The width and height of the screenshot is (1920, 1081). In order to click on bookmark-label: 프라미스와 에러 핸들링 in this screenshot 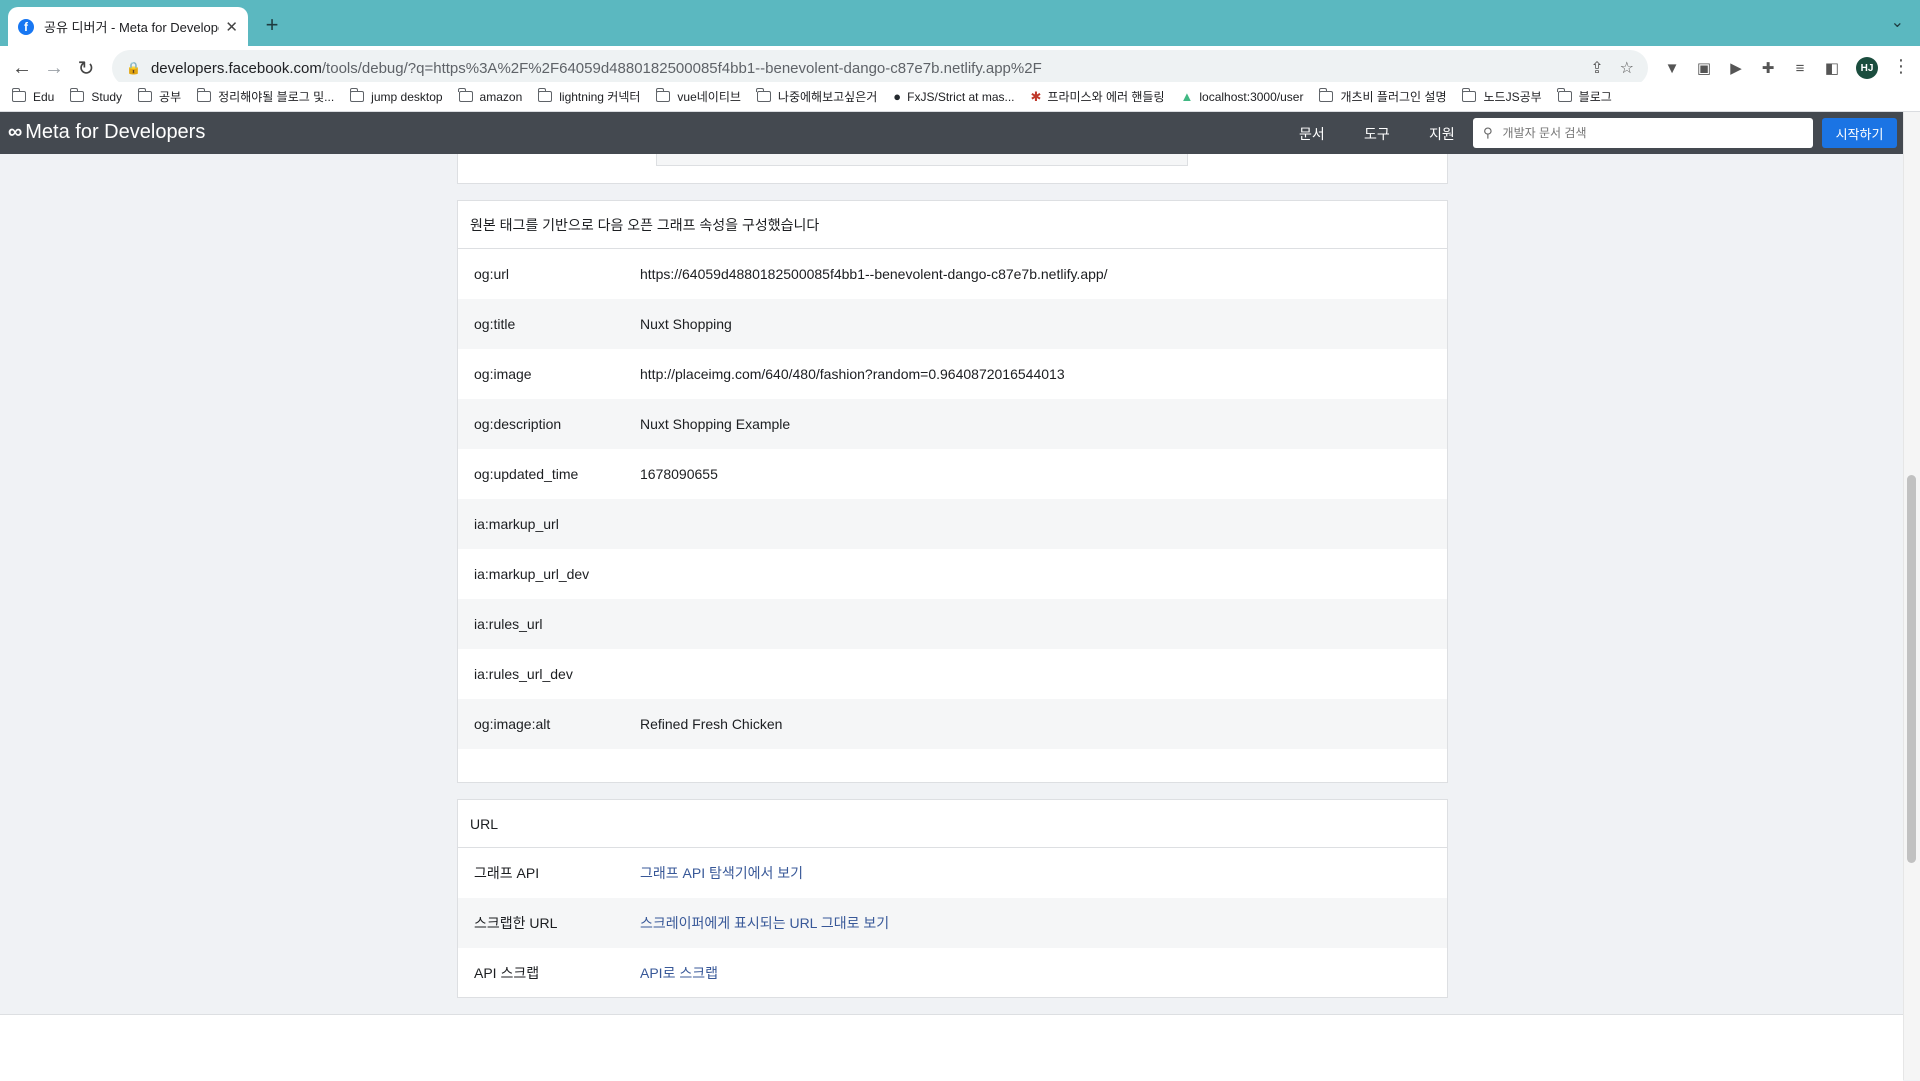, I will do `click(1106, 97)`.